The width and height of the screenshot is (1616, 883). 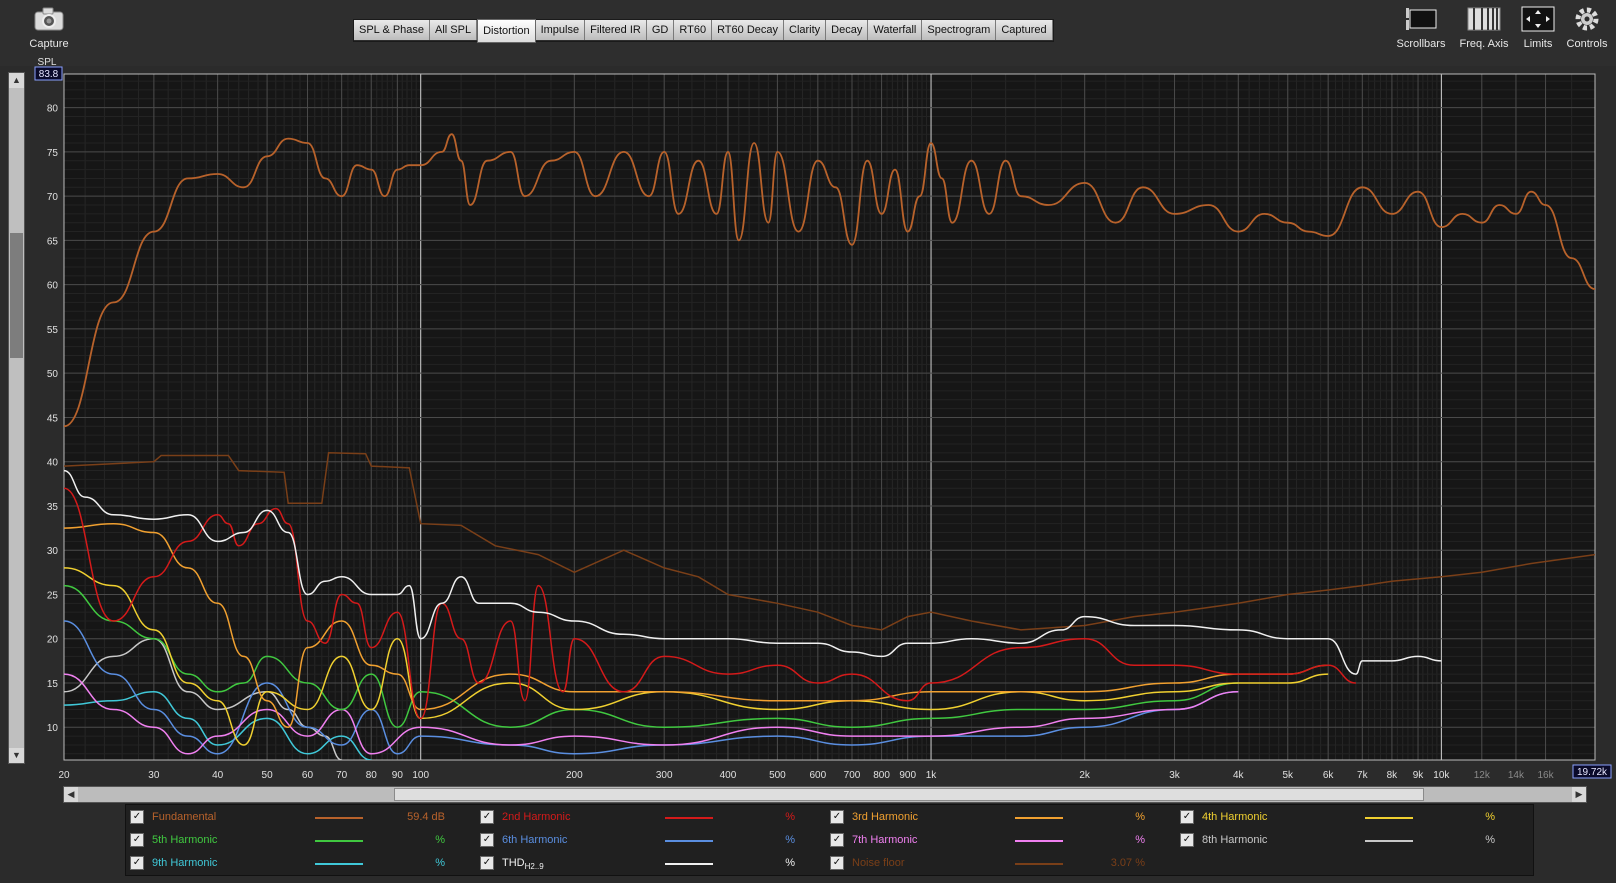 What do you see at coordinates (728, 775) in the screenshot?
I see `x-tick-label: 400` at bounding box center [728, 775].